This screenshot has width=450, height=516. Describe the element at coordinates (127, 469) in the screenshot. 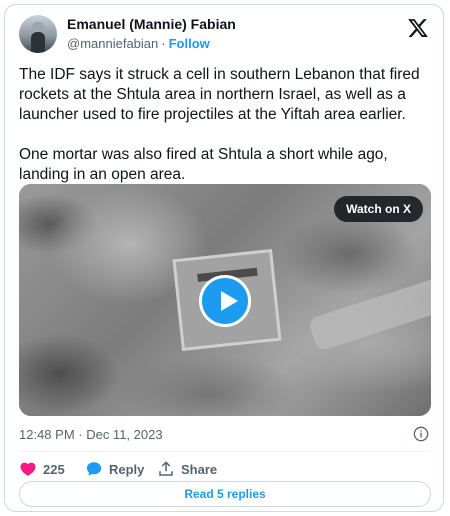

I see `reply-label: Reply` at that location.